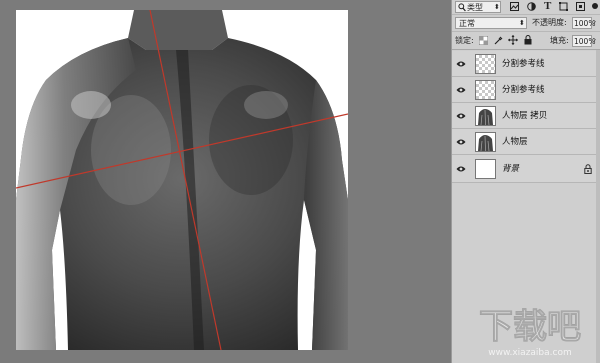 The width and height of the screenshot is (600, 363). Describe the element at coordinates (464, 40) in the screenshot. I see `lock-label: 锁定:` at that location.